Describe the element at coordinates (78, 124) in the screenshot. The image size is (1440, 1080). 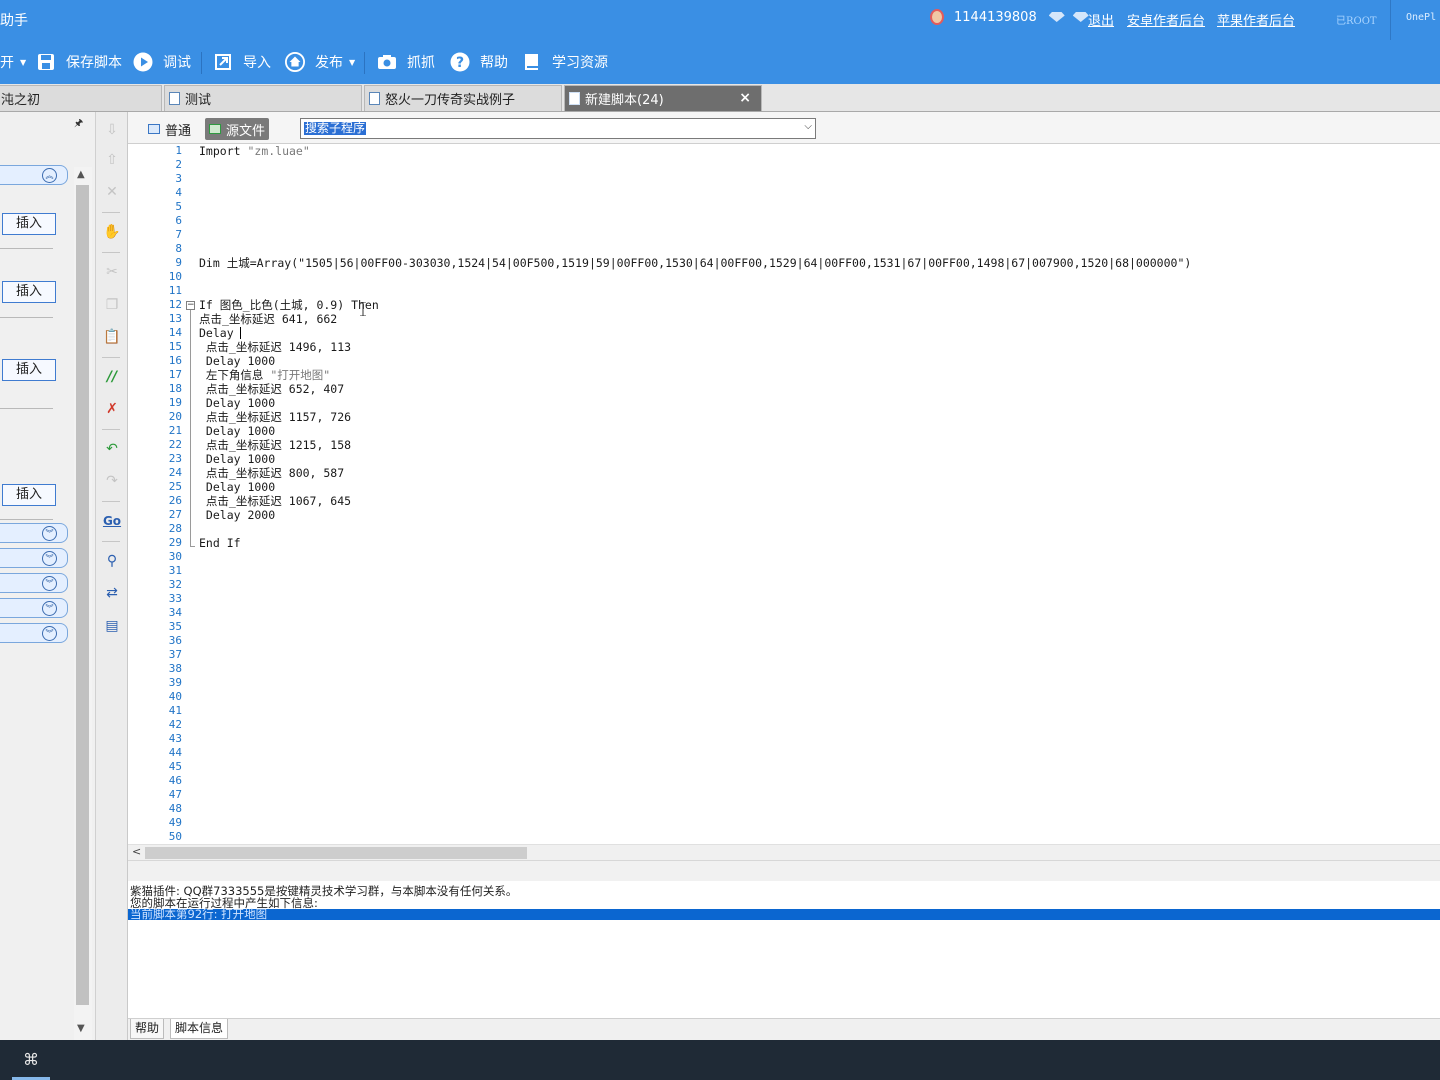
I see `pin-icon: 🖈` at that location.